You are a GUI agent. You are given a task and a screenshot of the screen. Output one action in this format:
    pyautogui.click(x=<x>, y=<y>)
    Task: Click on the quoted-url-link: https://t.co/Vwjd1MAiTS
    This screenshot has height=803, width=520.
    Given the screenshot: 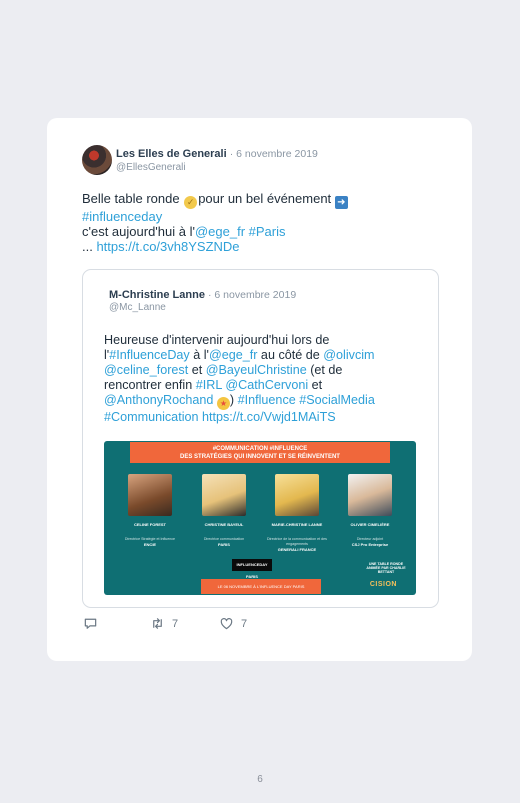 What is the action you would take?
    pyautogui.click(x=269, y=417)
    